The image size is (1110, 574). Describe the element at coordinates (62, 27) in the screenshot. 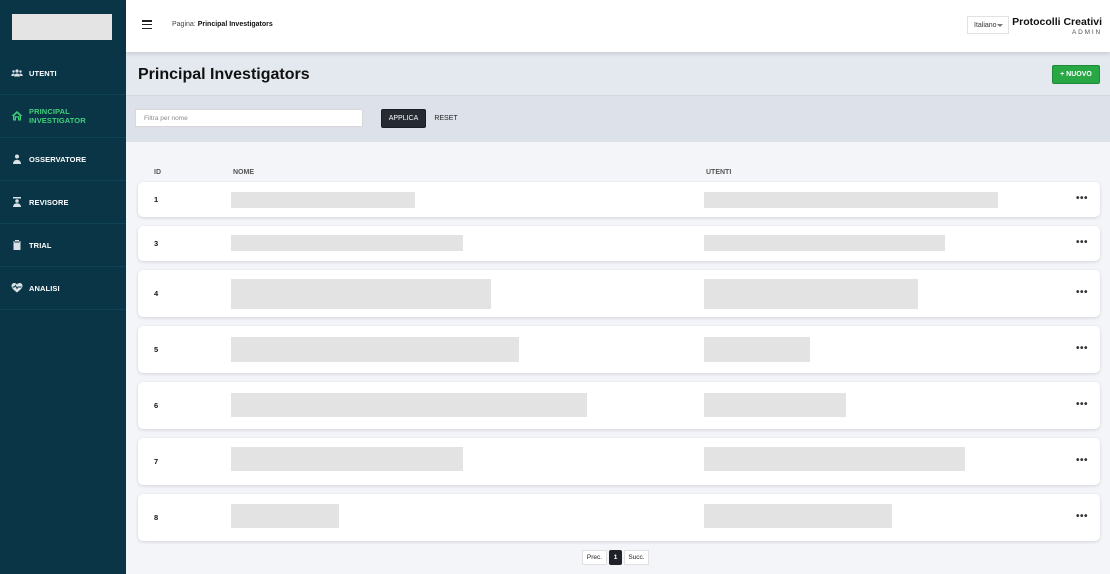

I see `logo-placeholder` at that location.